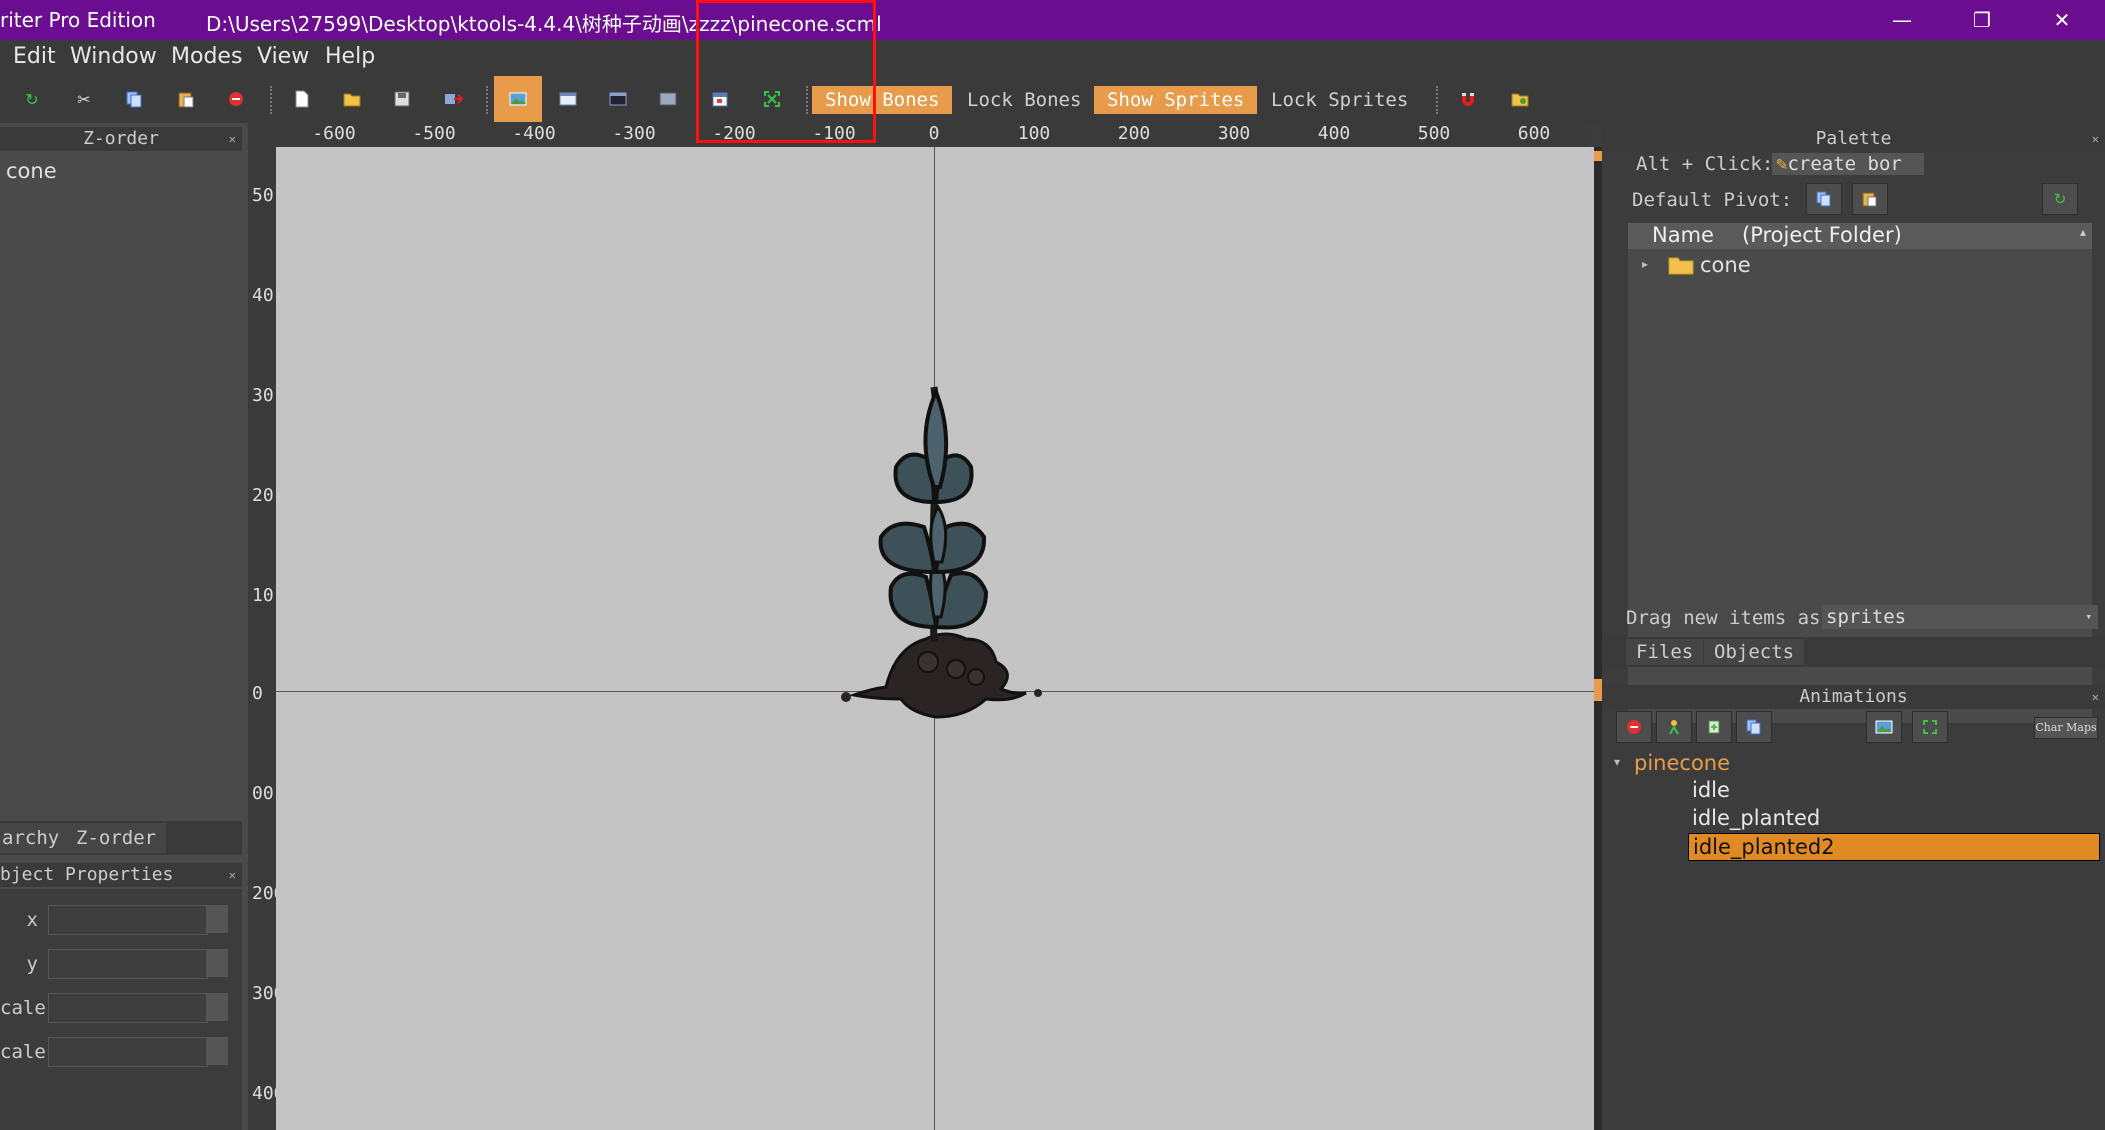 The height and width of the screenshot is (1130, 2105). What do you see at coordinates (1681, 267) in the screenshot?
I see `folder-icon` at bounding box center [1681, 267].